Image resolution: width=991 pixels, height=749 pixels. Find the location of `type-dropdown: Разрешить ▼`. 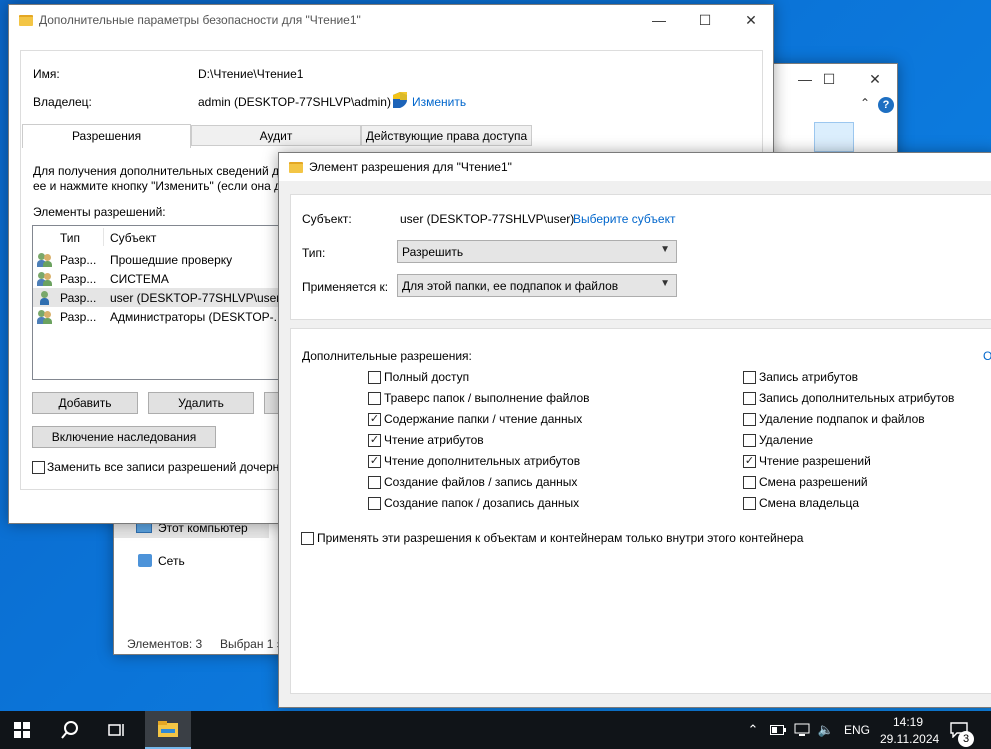

type-dropdown: Разрешить ▼ is located at coordinates (537, 251).